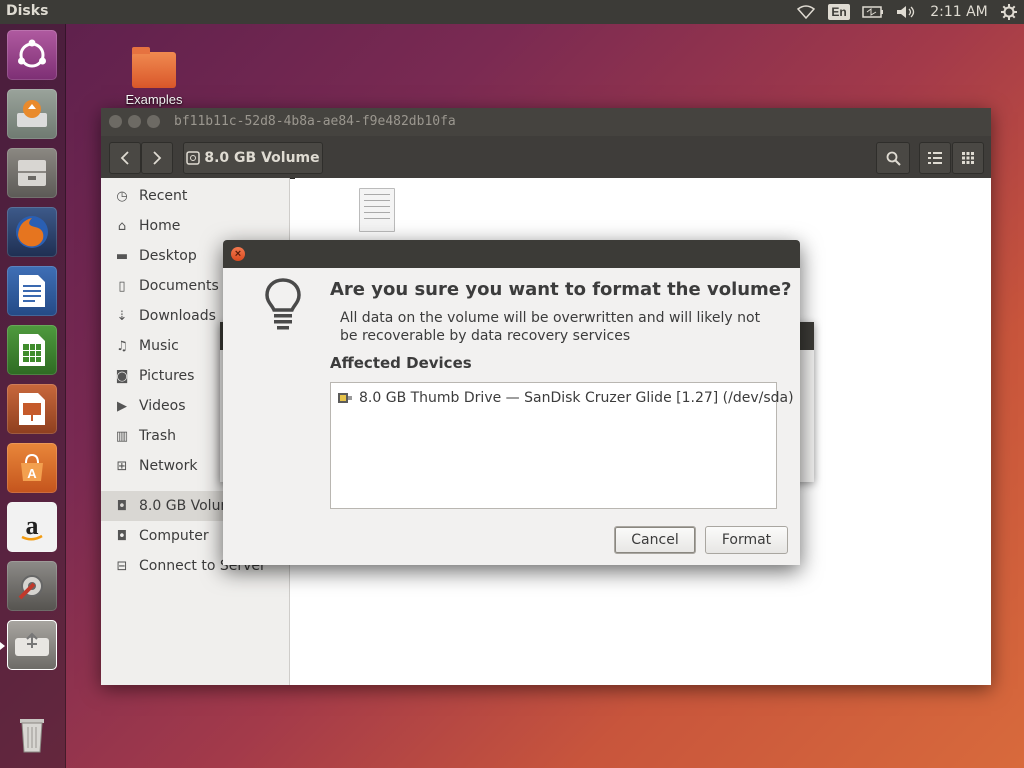 This screenshot has height=768, width=1024. Describe the element at coordinates (262, 158) in the screenshot. I see `path-label: 8.0 GB Volume` at that location.